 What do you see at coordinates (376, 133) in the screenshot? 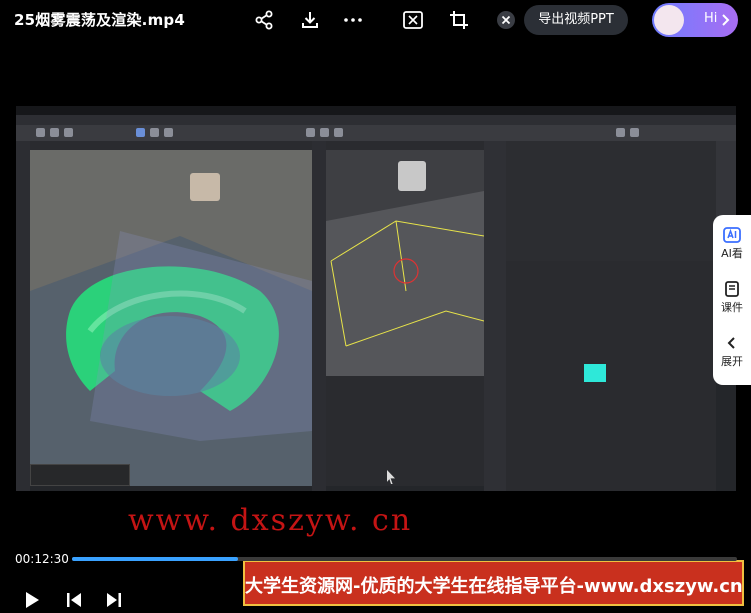
I see `app-toolbar` at bounding box center [376, 133].